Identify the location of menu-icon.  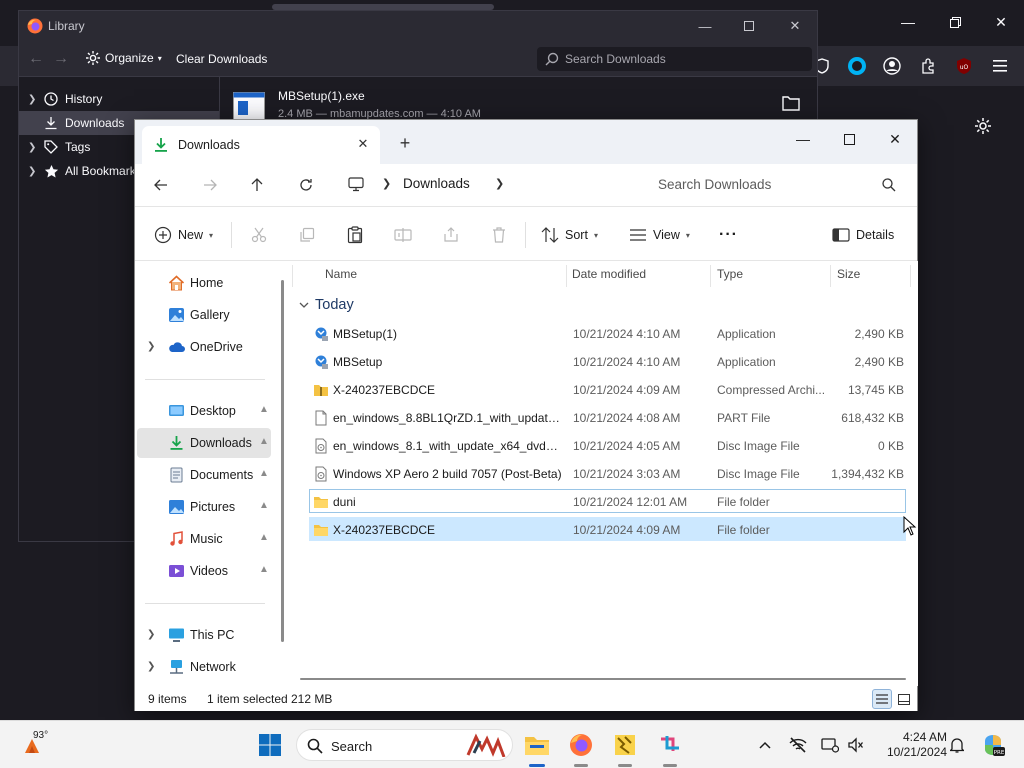
(1000, 66).